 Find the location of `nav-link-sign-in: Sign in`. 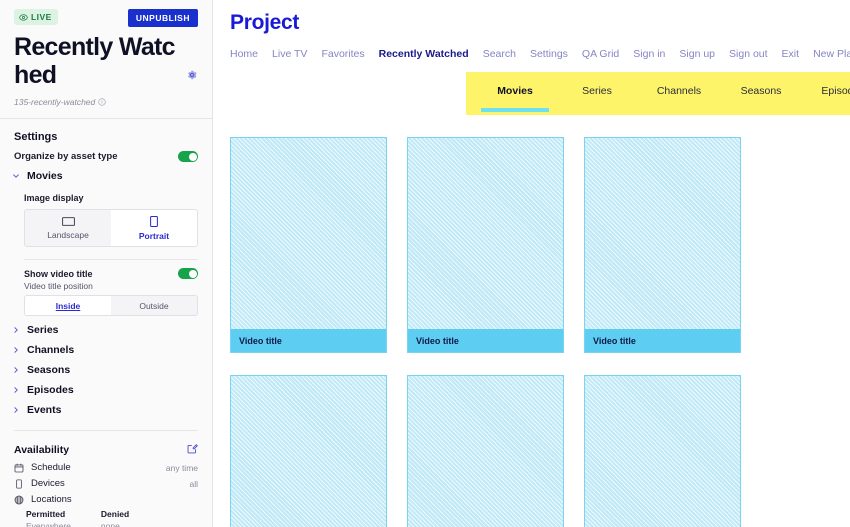

nav-link-sign-in: Sign in is located at coordinates (649, 54).